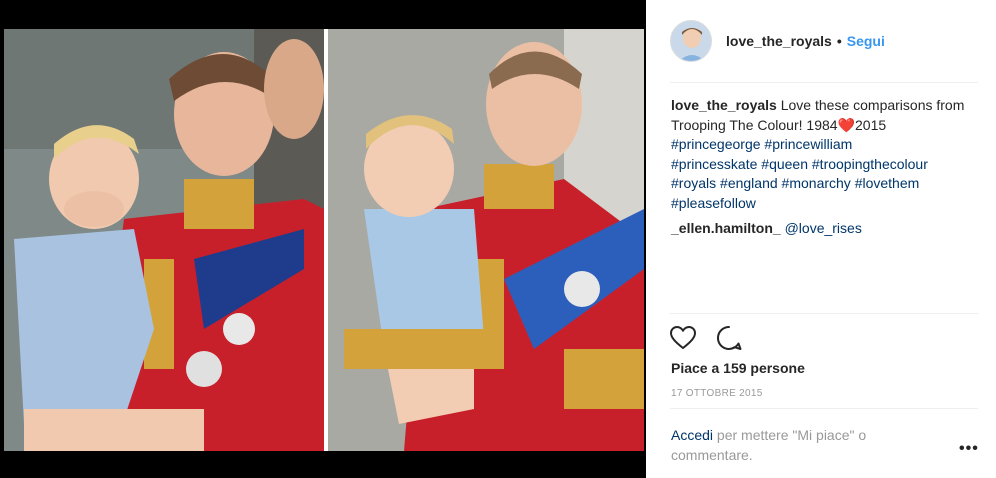 The width and height of the screenshot is (996, 478). I want to click on hashtag: #pleasefollow, so click(713, 203).